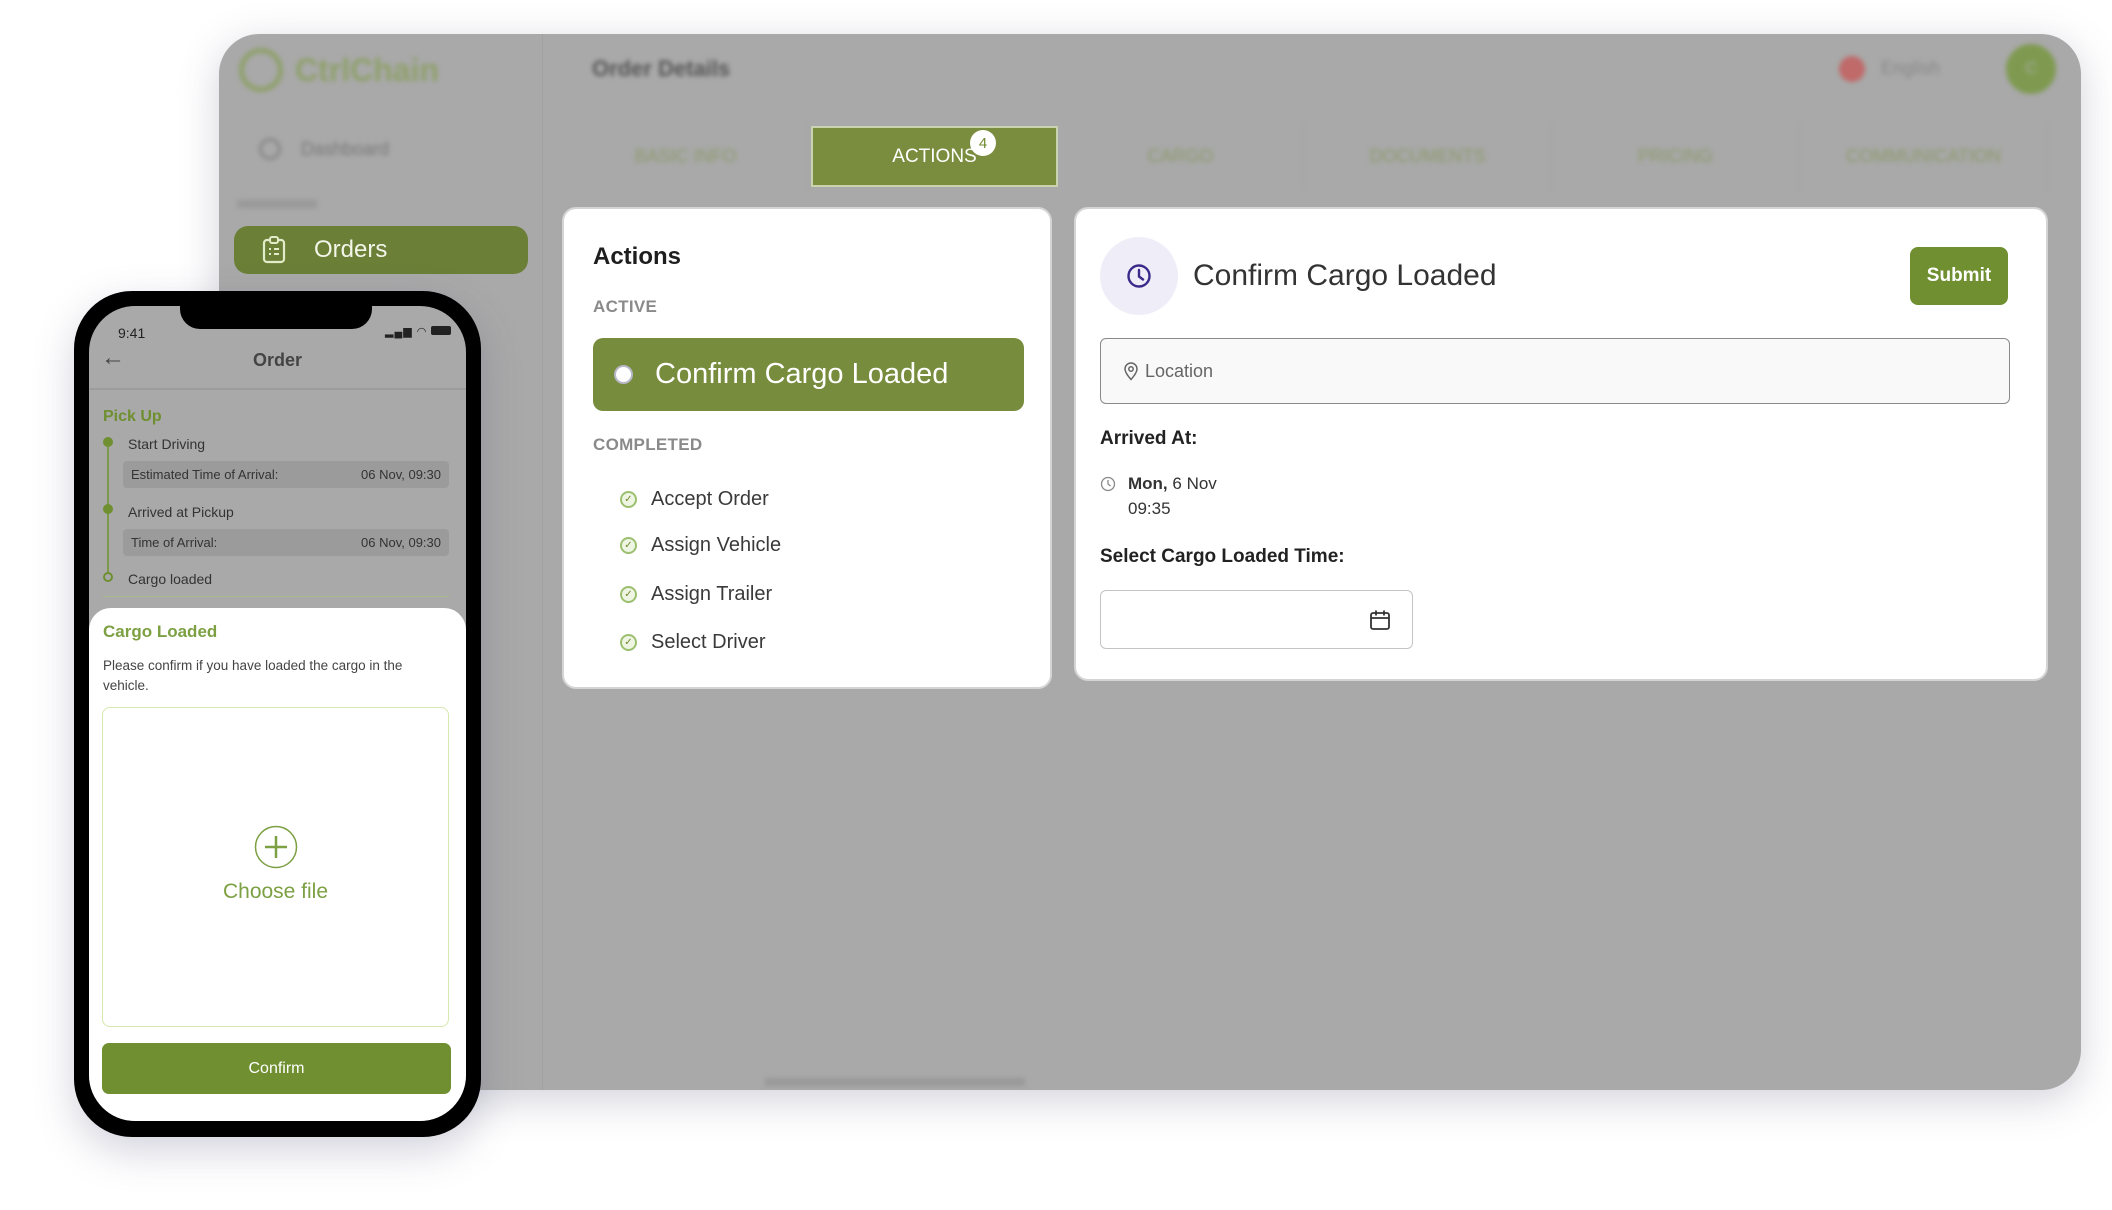  What do you see at coordinates (132, 416) in the screenshot?
I see `pickup-section-title: Pick Up` at bounding box center [132, 416].